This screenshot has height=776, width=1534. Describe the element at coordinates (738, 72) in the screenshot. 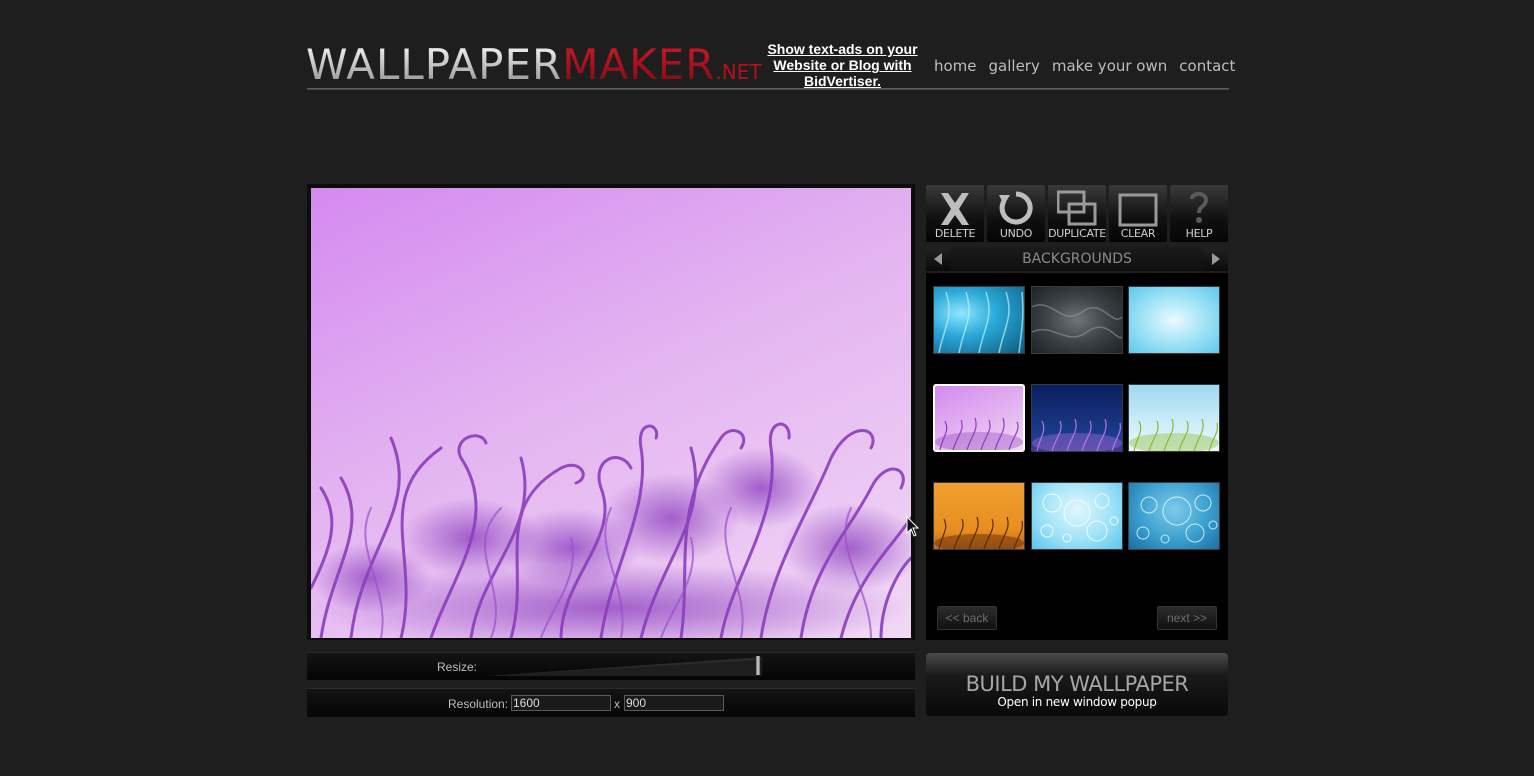

I see `logo-tld: .NET` at that location.